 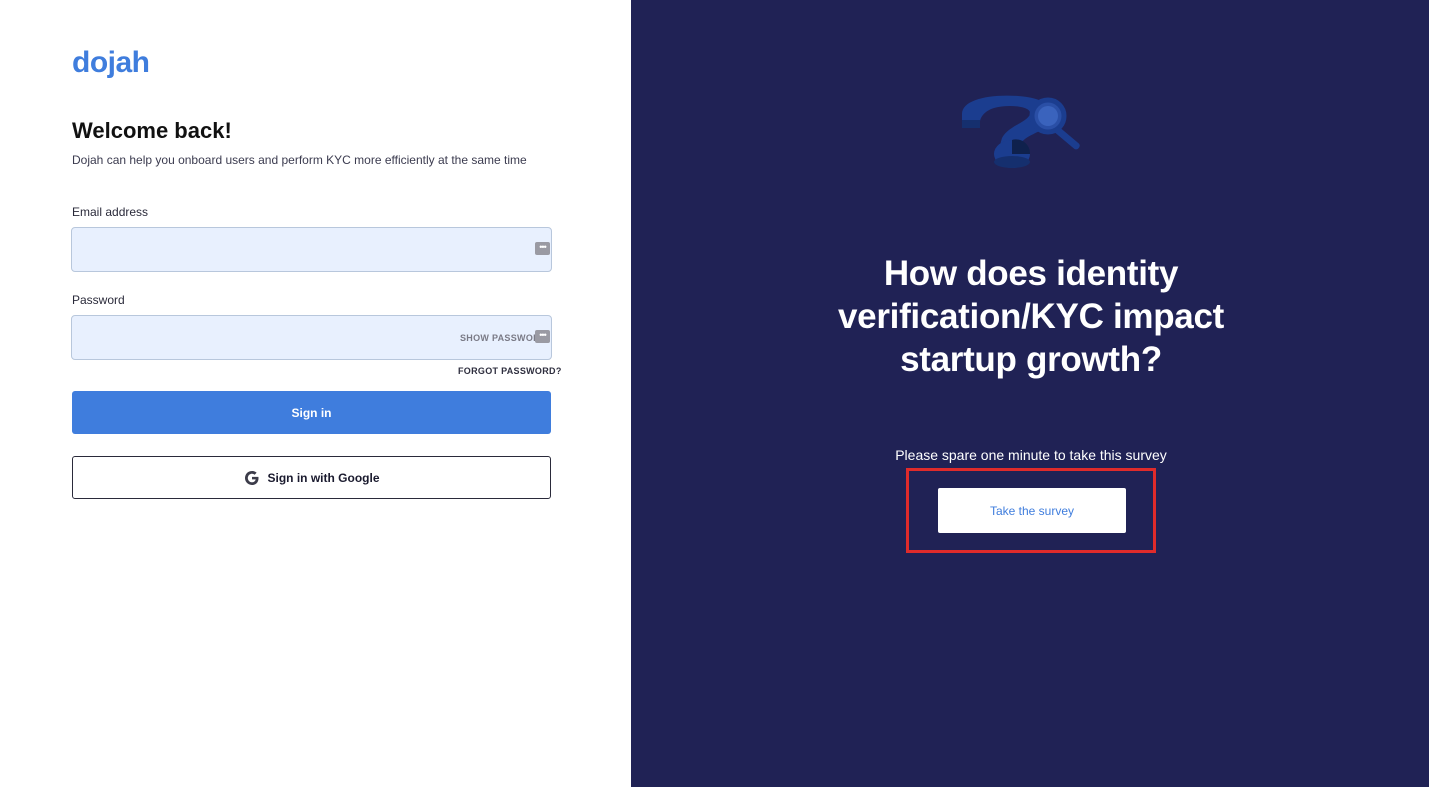 I want to click on password-label: Password, so click(x=98, y=300).